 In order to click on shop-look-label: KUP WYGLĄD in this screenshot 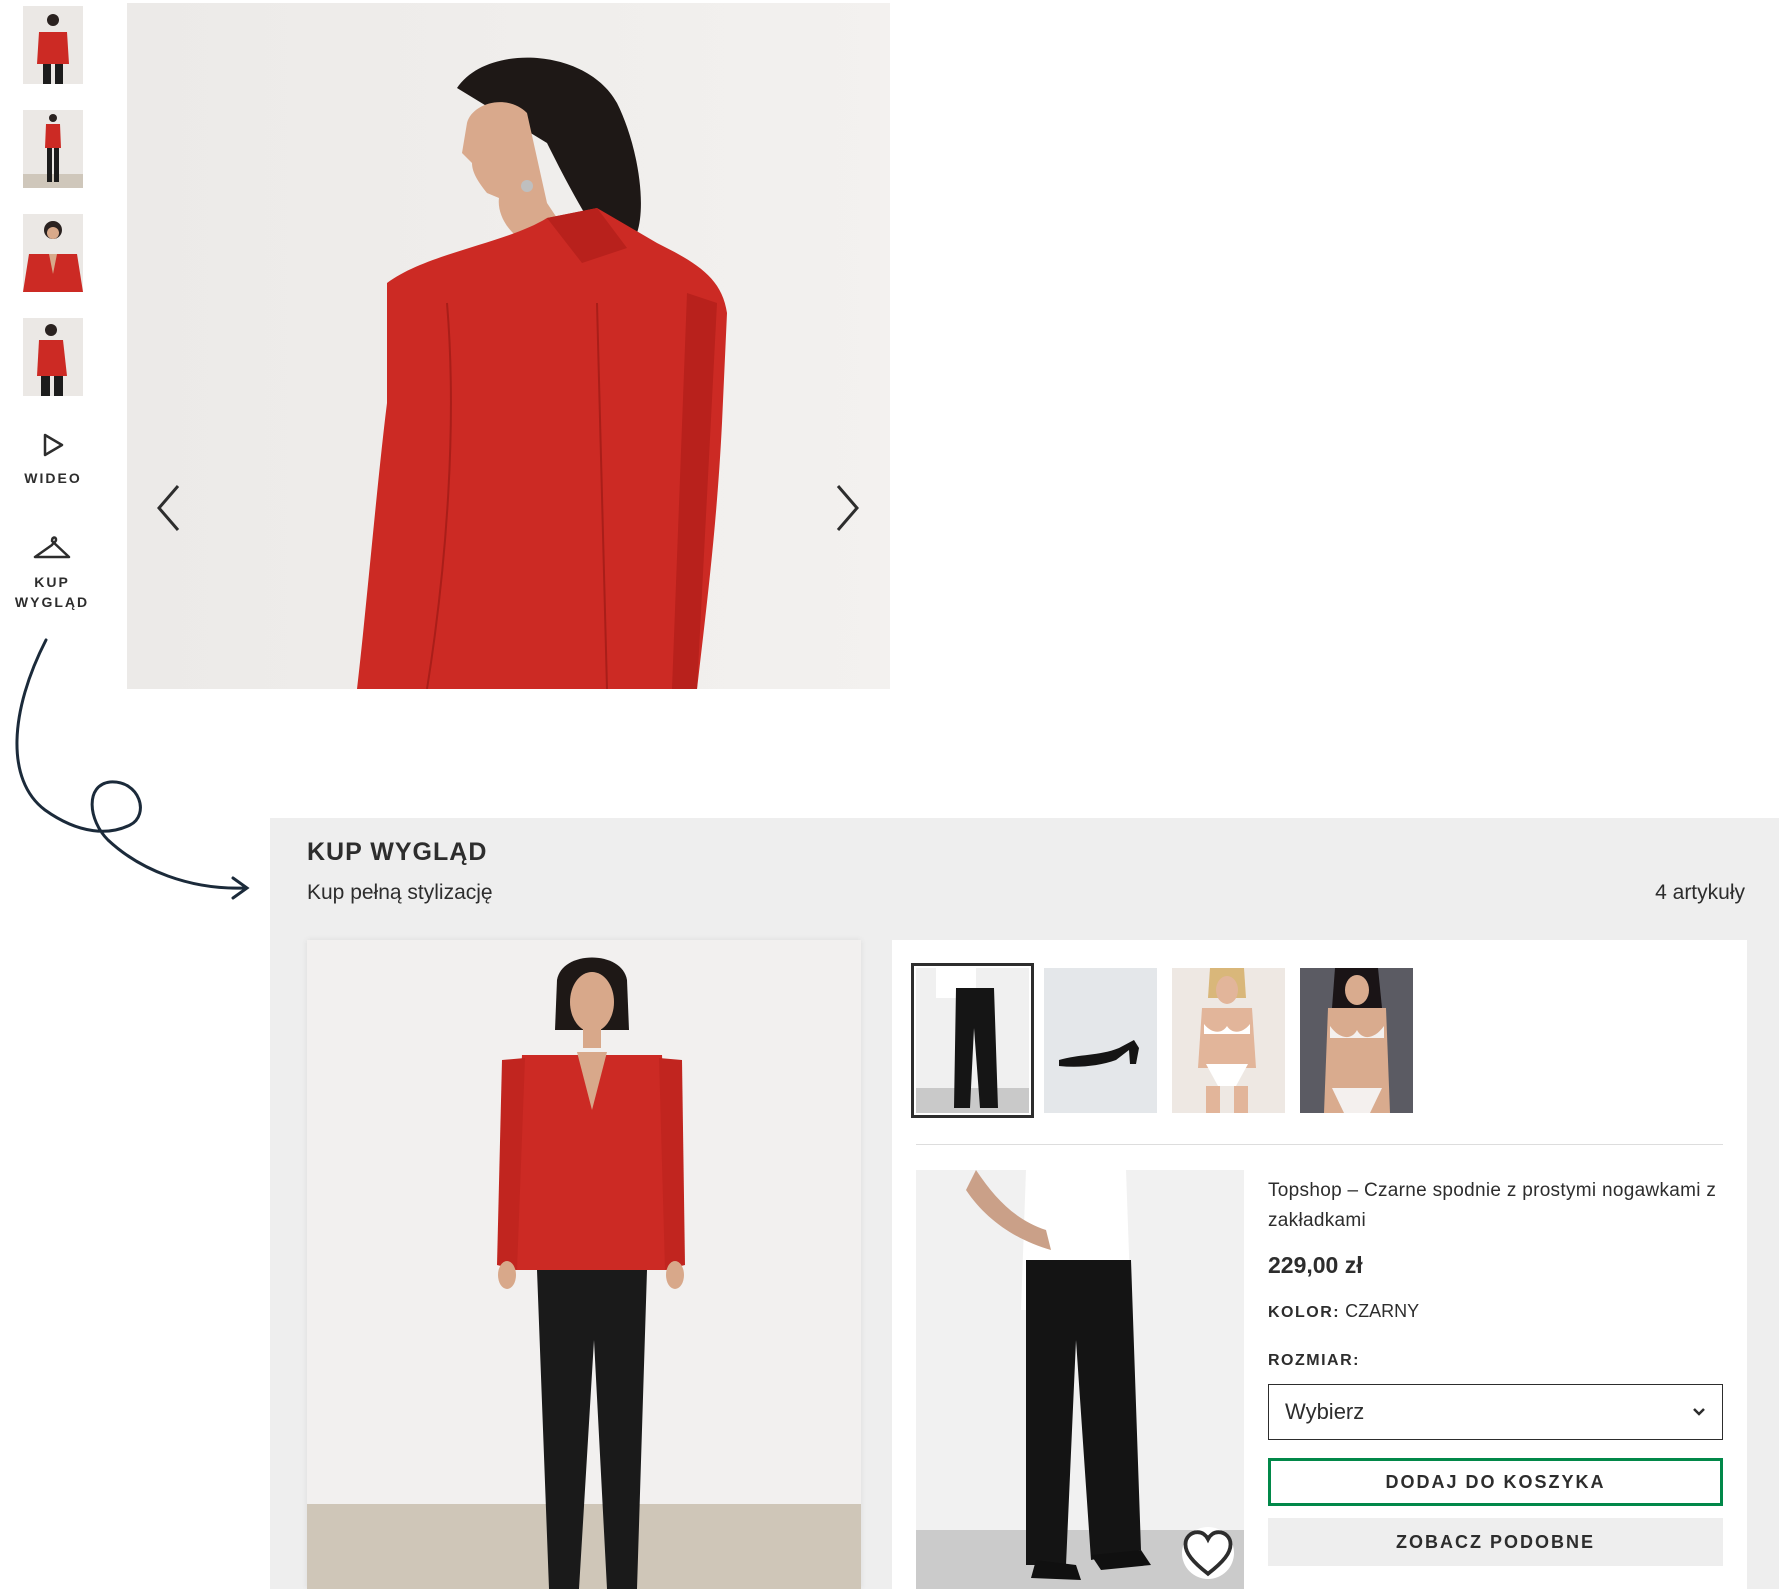, I will do `click(52, 592)`.